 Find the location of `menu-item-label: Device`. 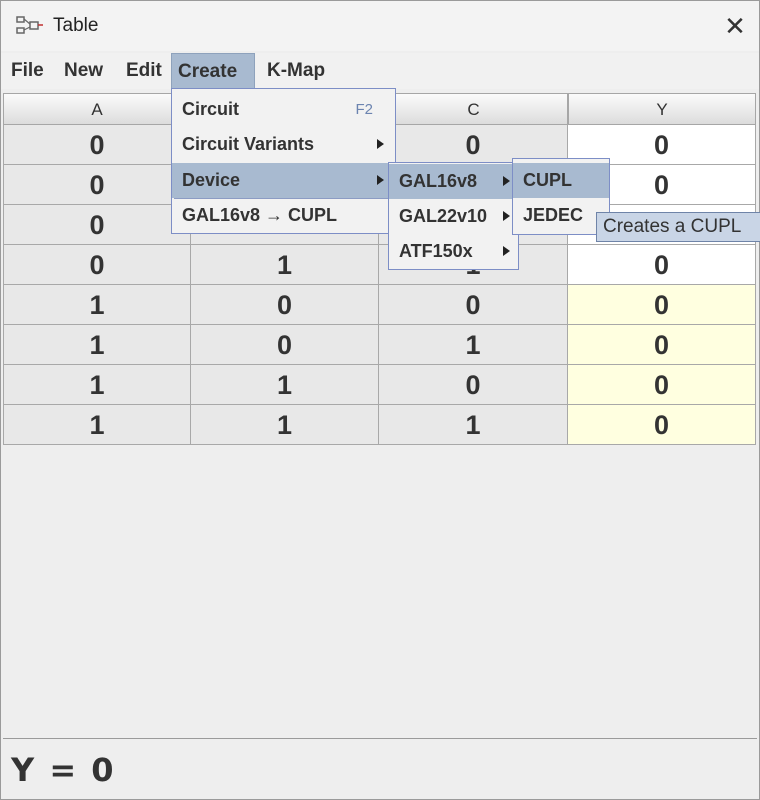

menu-item-label: Device is located at coordinates (211, 180).